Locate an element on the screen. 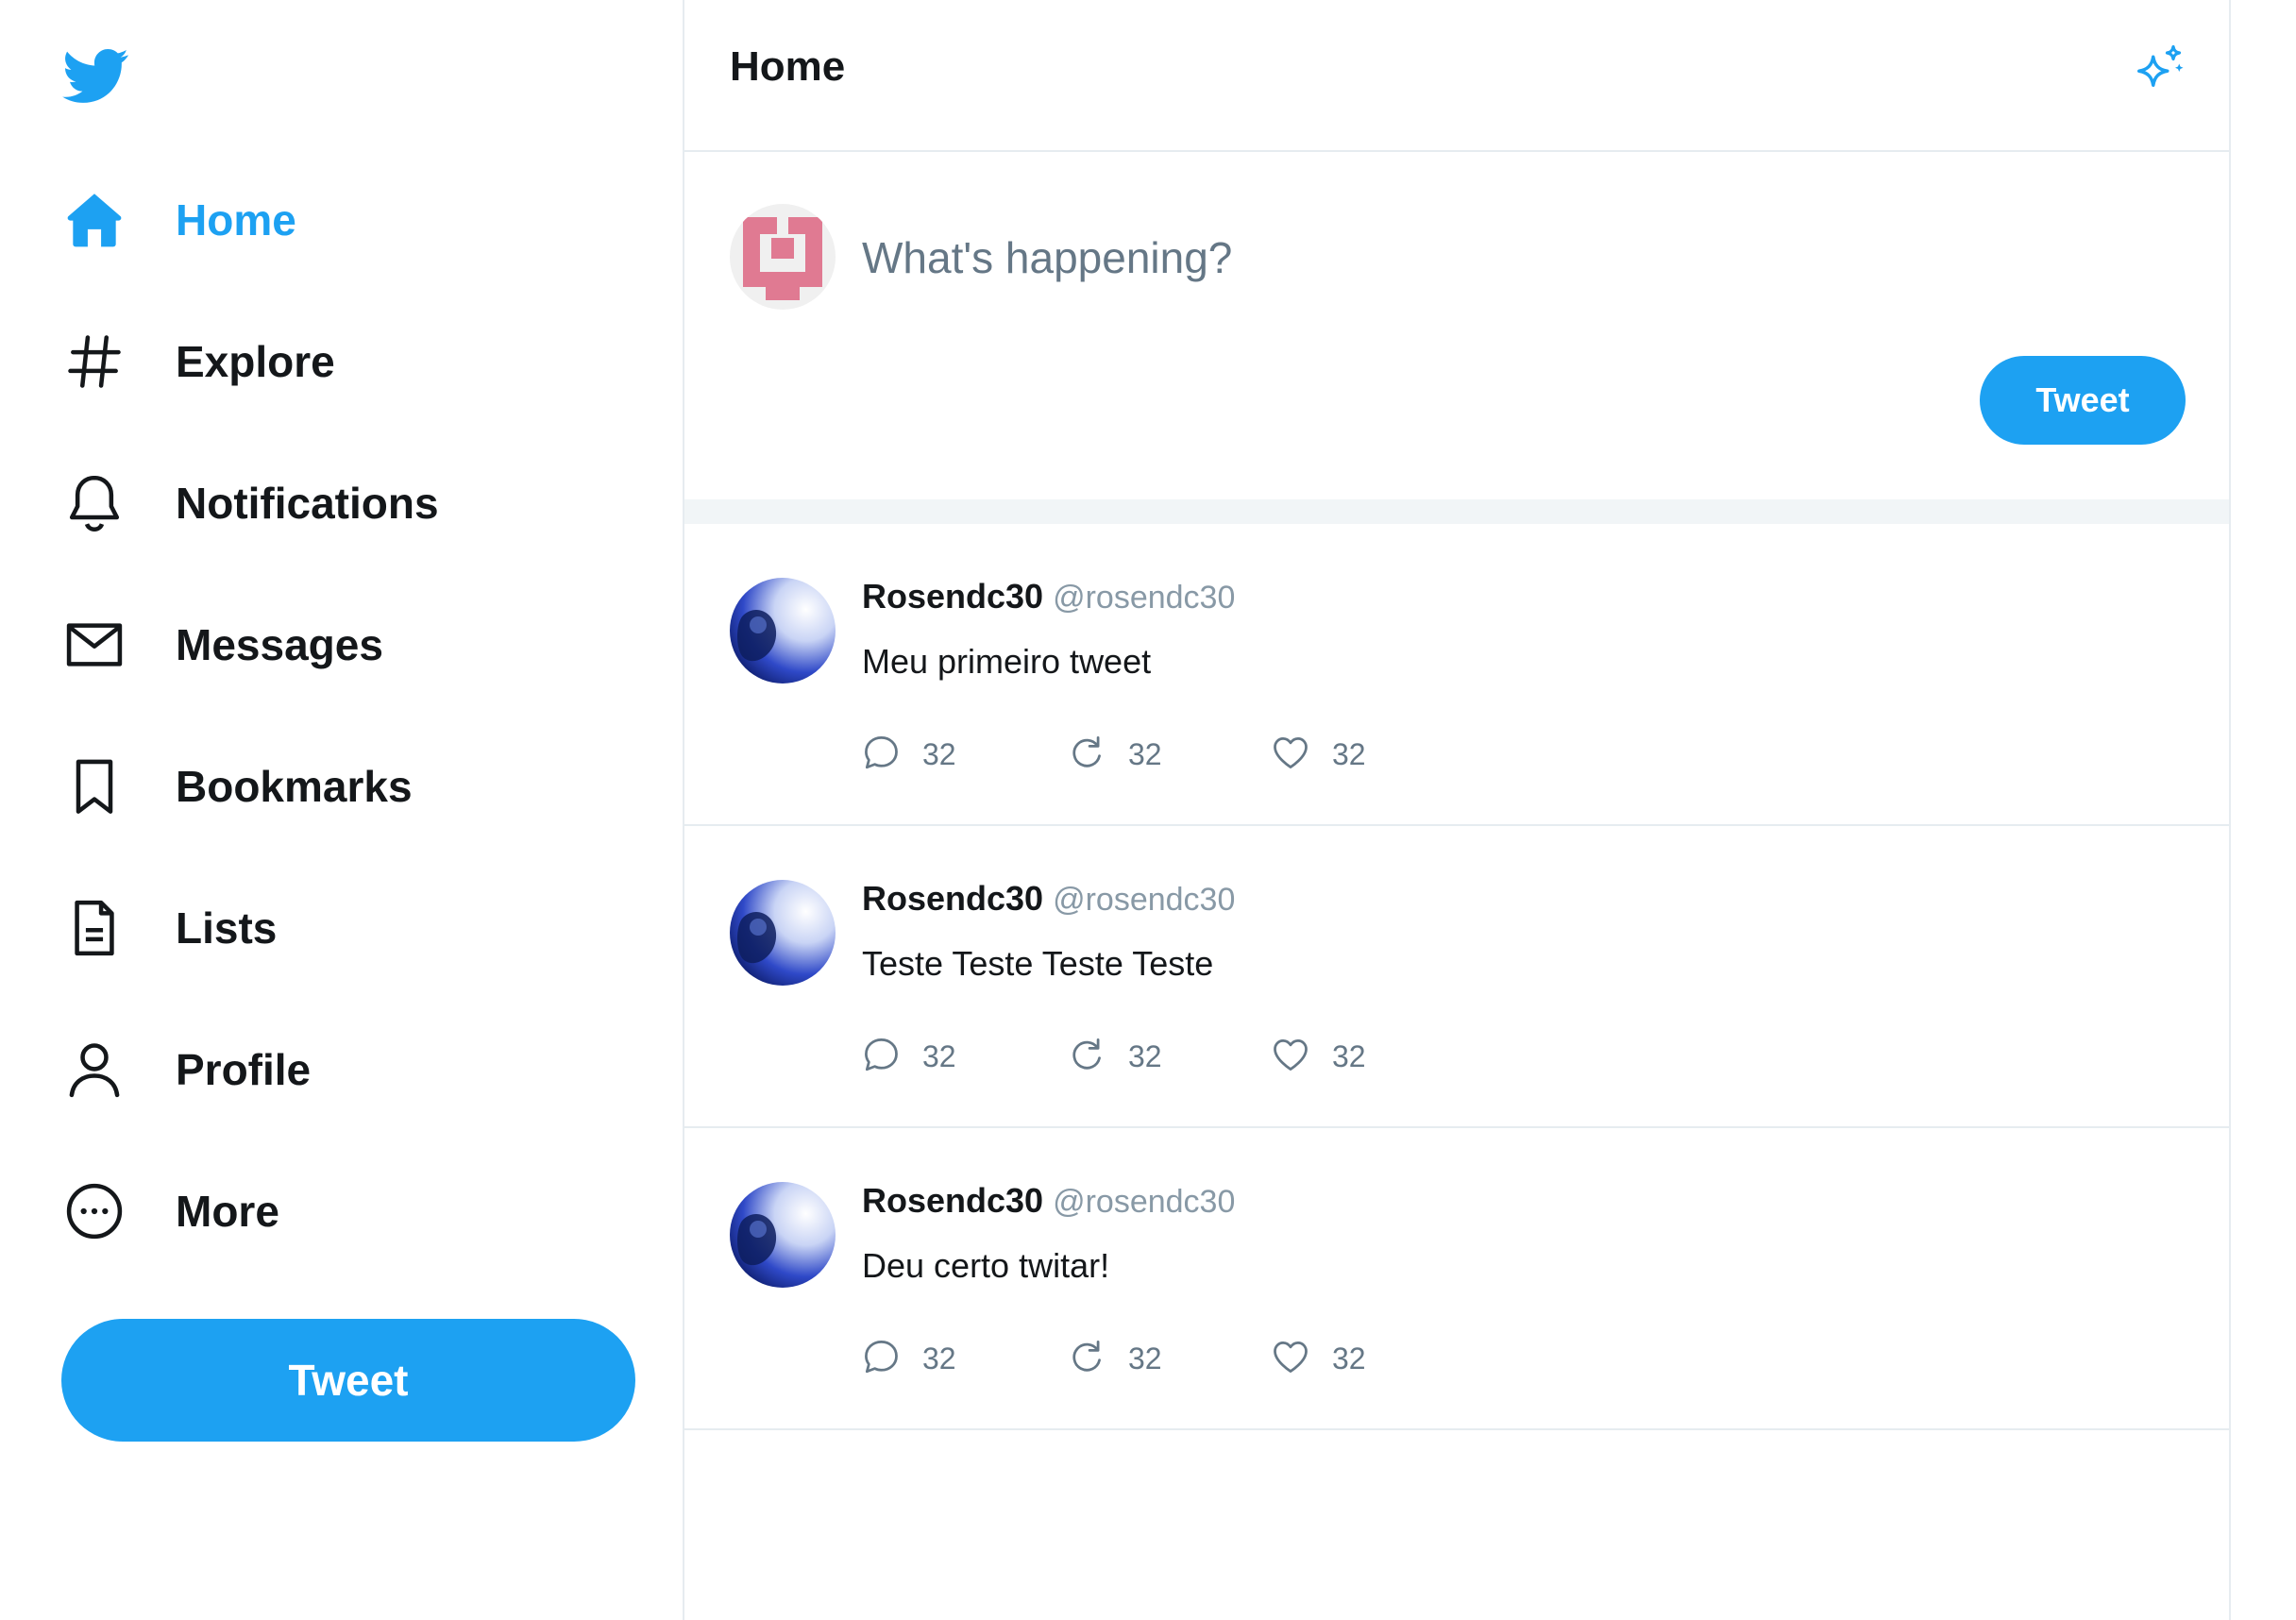 This screenshot has height=1620, width=2296. tweet-composer: Tweet is located at coordinates (1456, 325).